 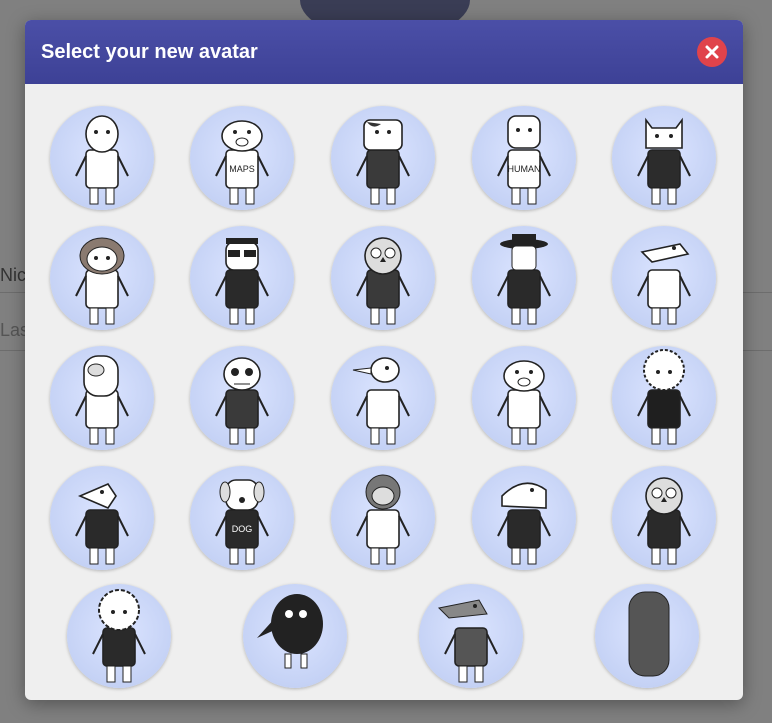 What do you see at coordinates (383, 398) in the screenshot?
I see `avatar-bird-scarf` at bounding box center [383, 398].